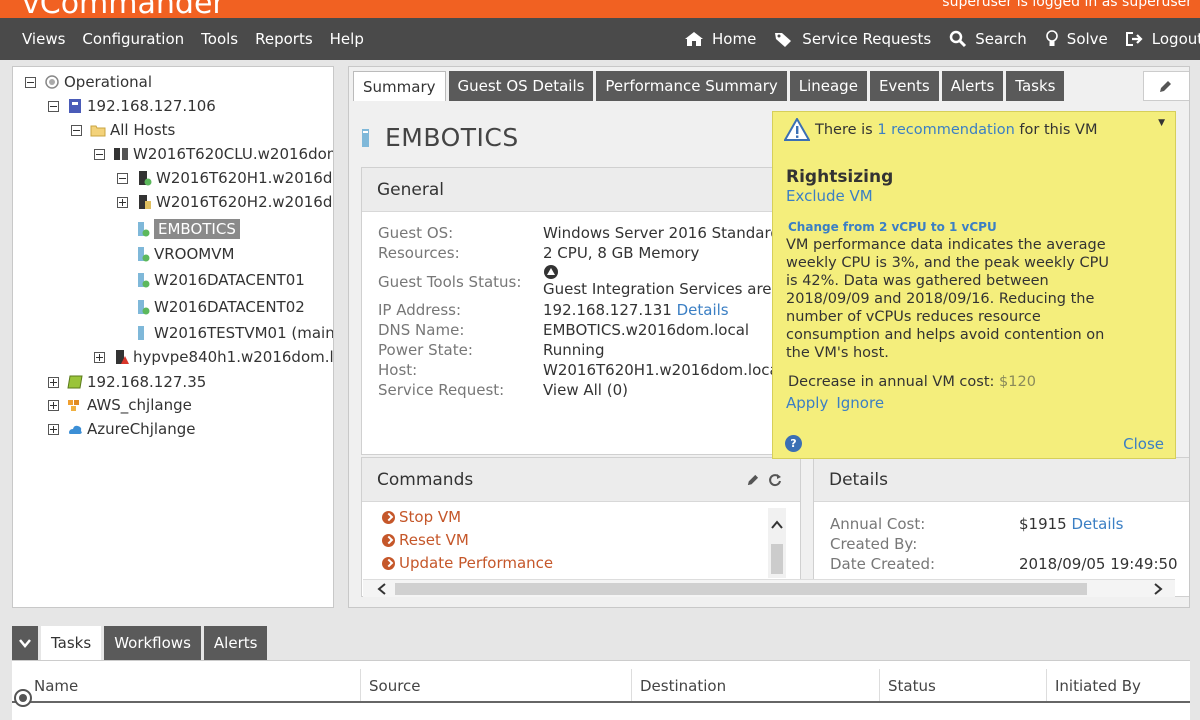  I want to click on dns-name-value: EMBOTICS.w2016dom.local, so click(646, 330).